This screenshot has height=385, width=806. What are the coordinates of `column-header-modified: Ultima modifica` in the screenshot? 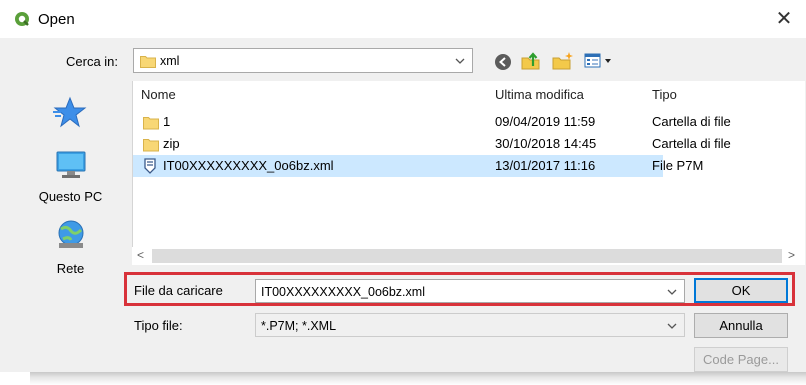 It's located at (539, 94).